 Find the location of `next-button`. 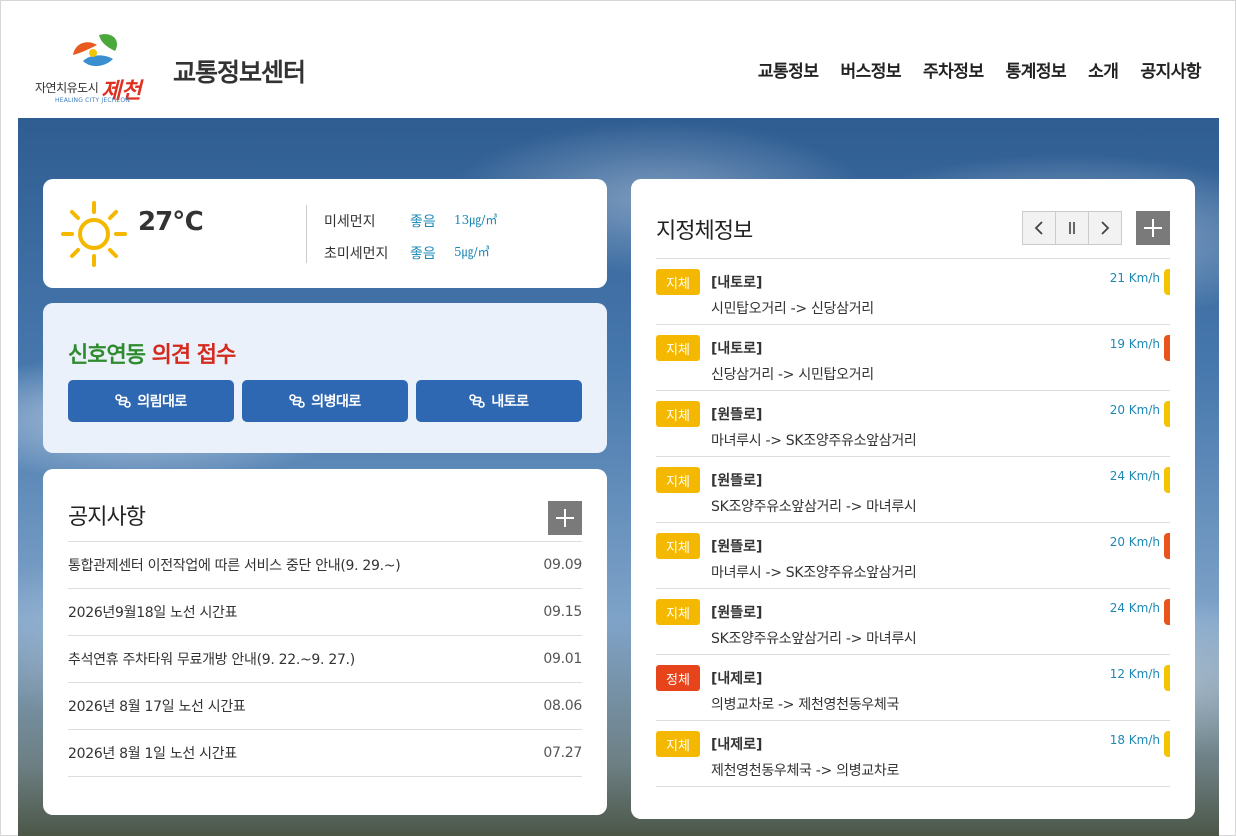

next-button is located at coordinates (1105, 228).